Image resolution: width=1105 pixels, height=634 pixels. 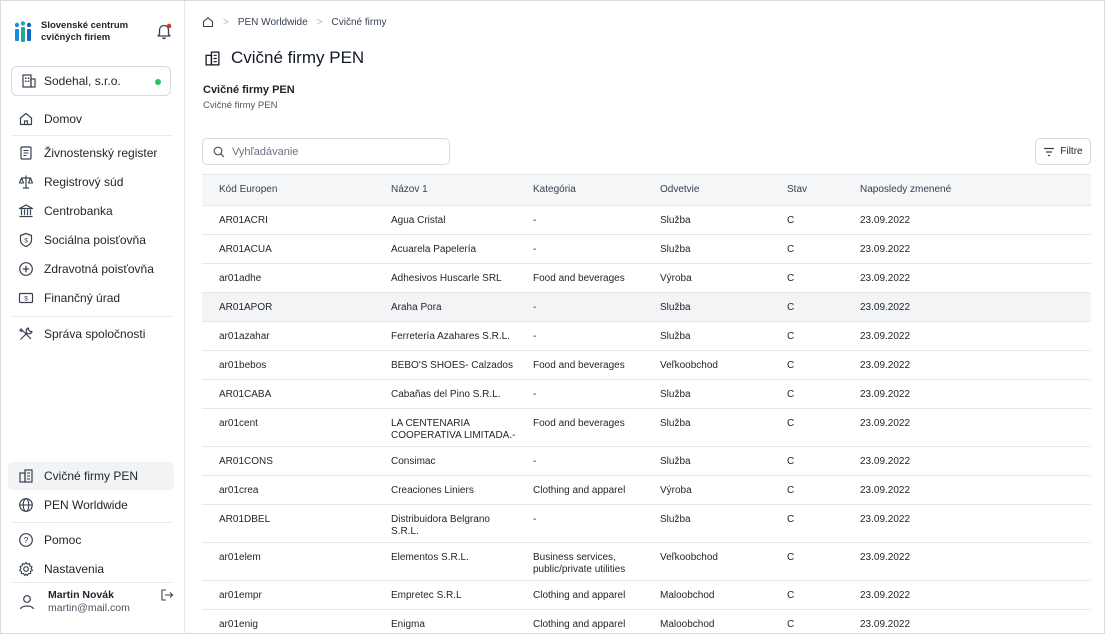 I want to click on breadcrumb-link-pen-worldwide: PEN Worldwide, so click(x=273, y=22).